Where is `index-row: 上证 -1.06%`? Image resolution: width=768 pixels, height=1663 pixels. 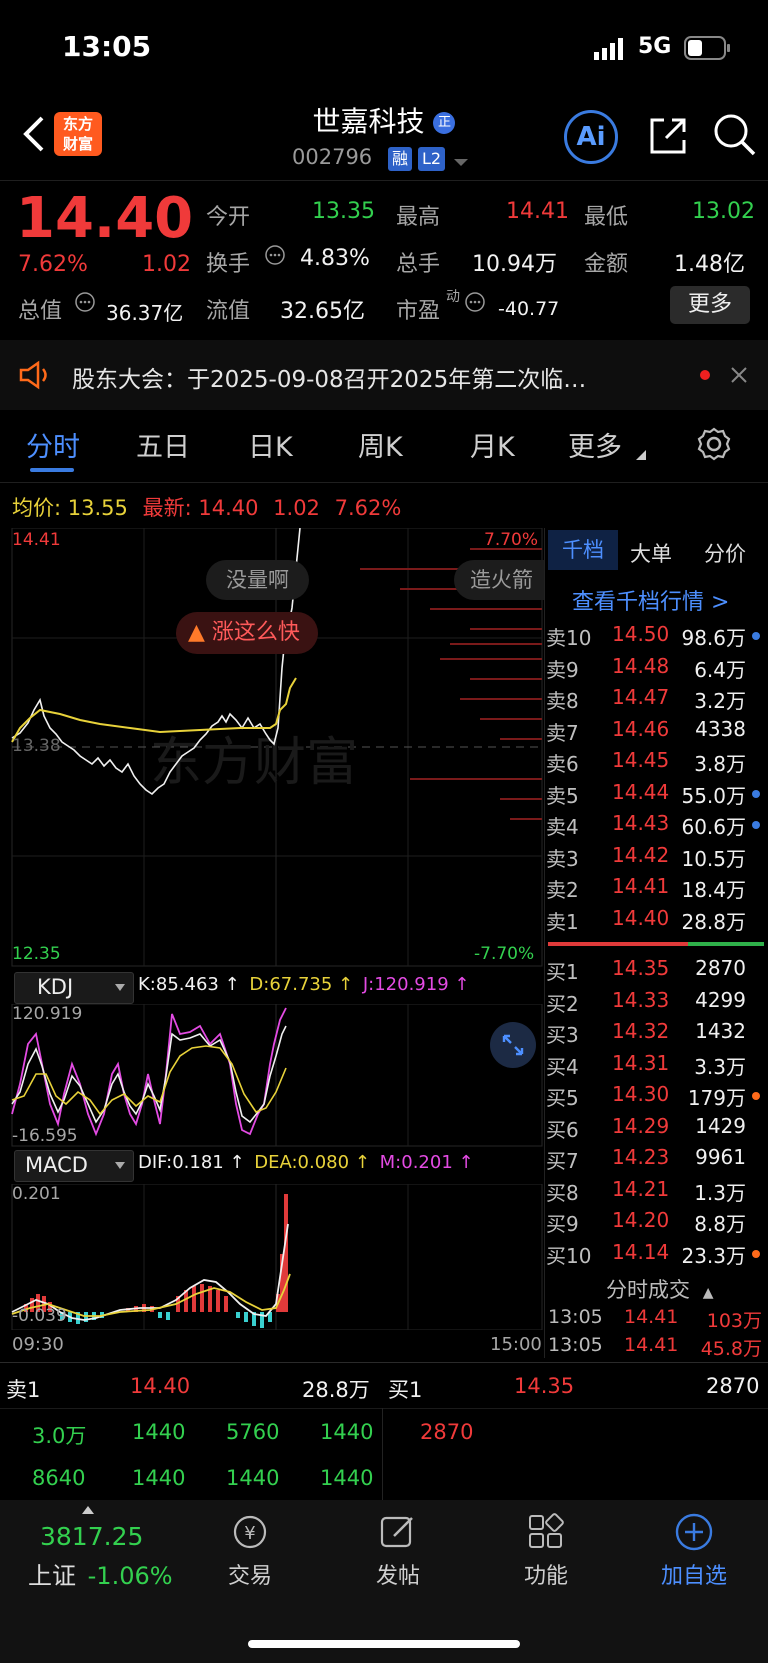 index-row: 上证 -1.06% is located at coordinates (100, 1573).